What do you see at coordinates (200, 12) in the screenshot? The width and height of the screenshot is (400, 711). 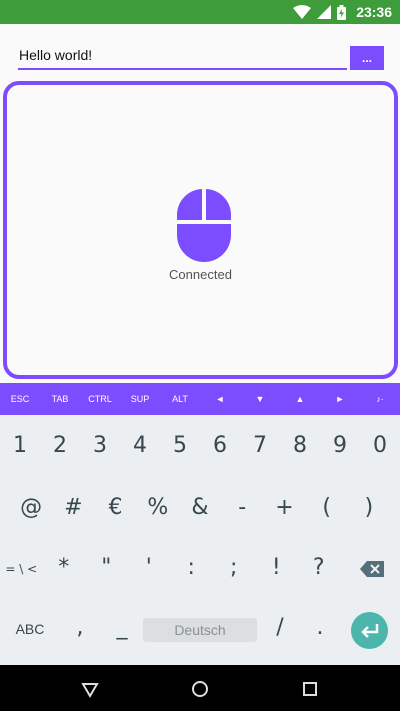 I see `status-bar: 23:36` at bounding box center [200, 12].